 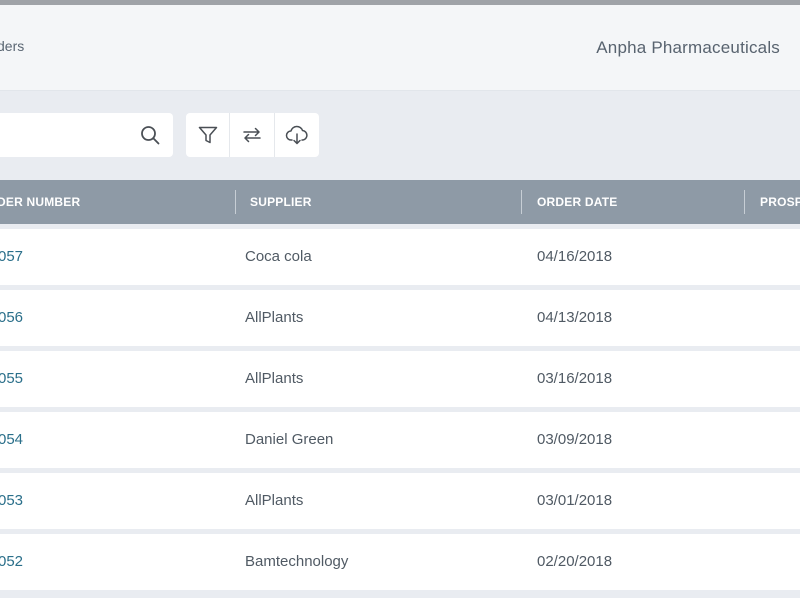 I want to click on company-name: Anpha Pharmaceuticals, so click(x=688, y=48).